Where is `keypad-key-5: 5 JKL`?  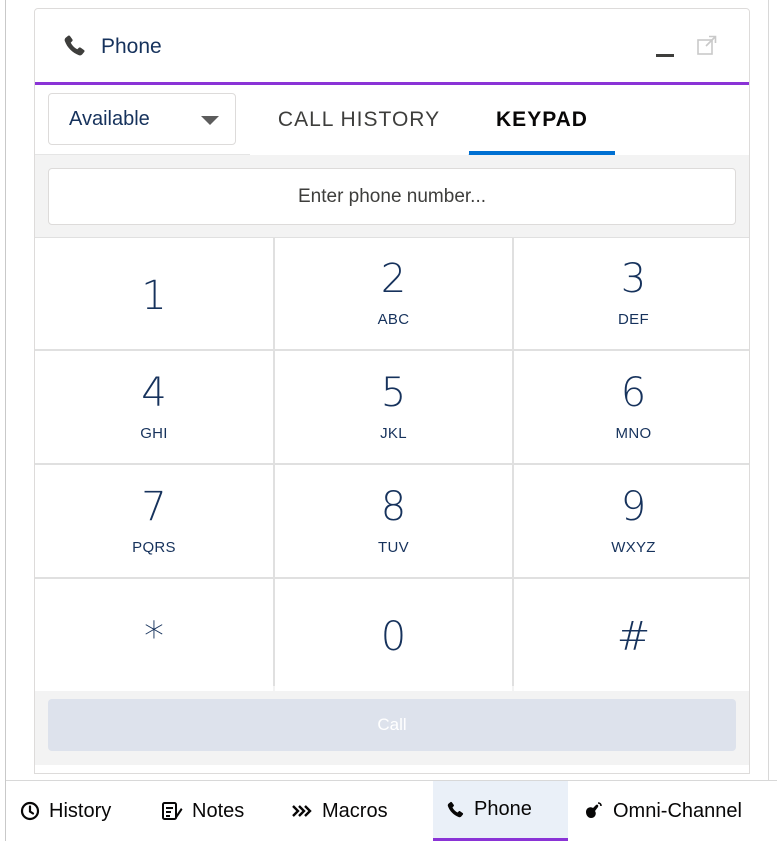 keypad-key-5: 5 JKL is located at coordinates (393, 407).